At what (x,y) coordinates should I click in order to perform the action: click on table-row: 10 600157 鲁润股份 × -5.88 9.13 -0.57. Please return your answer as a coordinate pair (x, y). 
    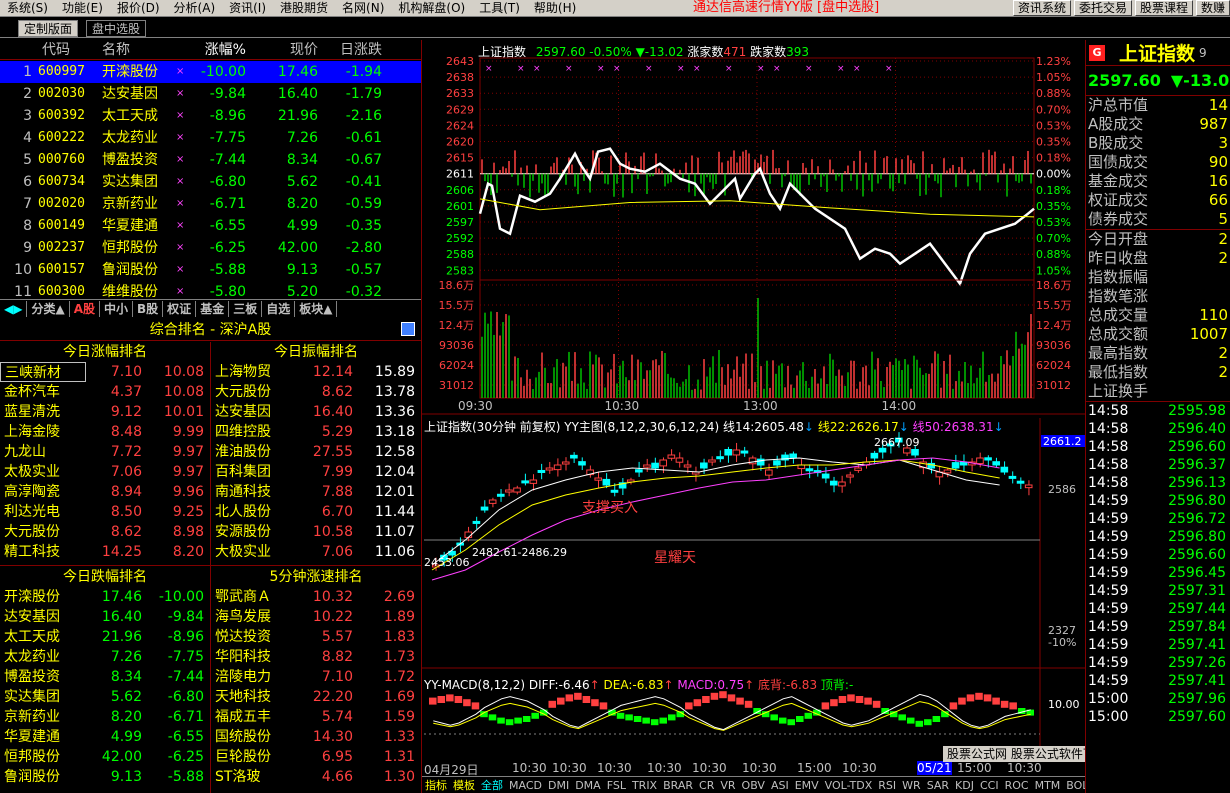
    Looking at the image, I should click on (210, 270).